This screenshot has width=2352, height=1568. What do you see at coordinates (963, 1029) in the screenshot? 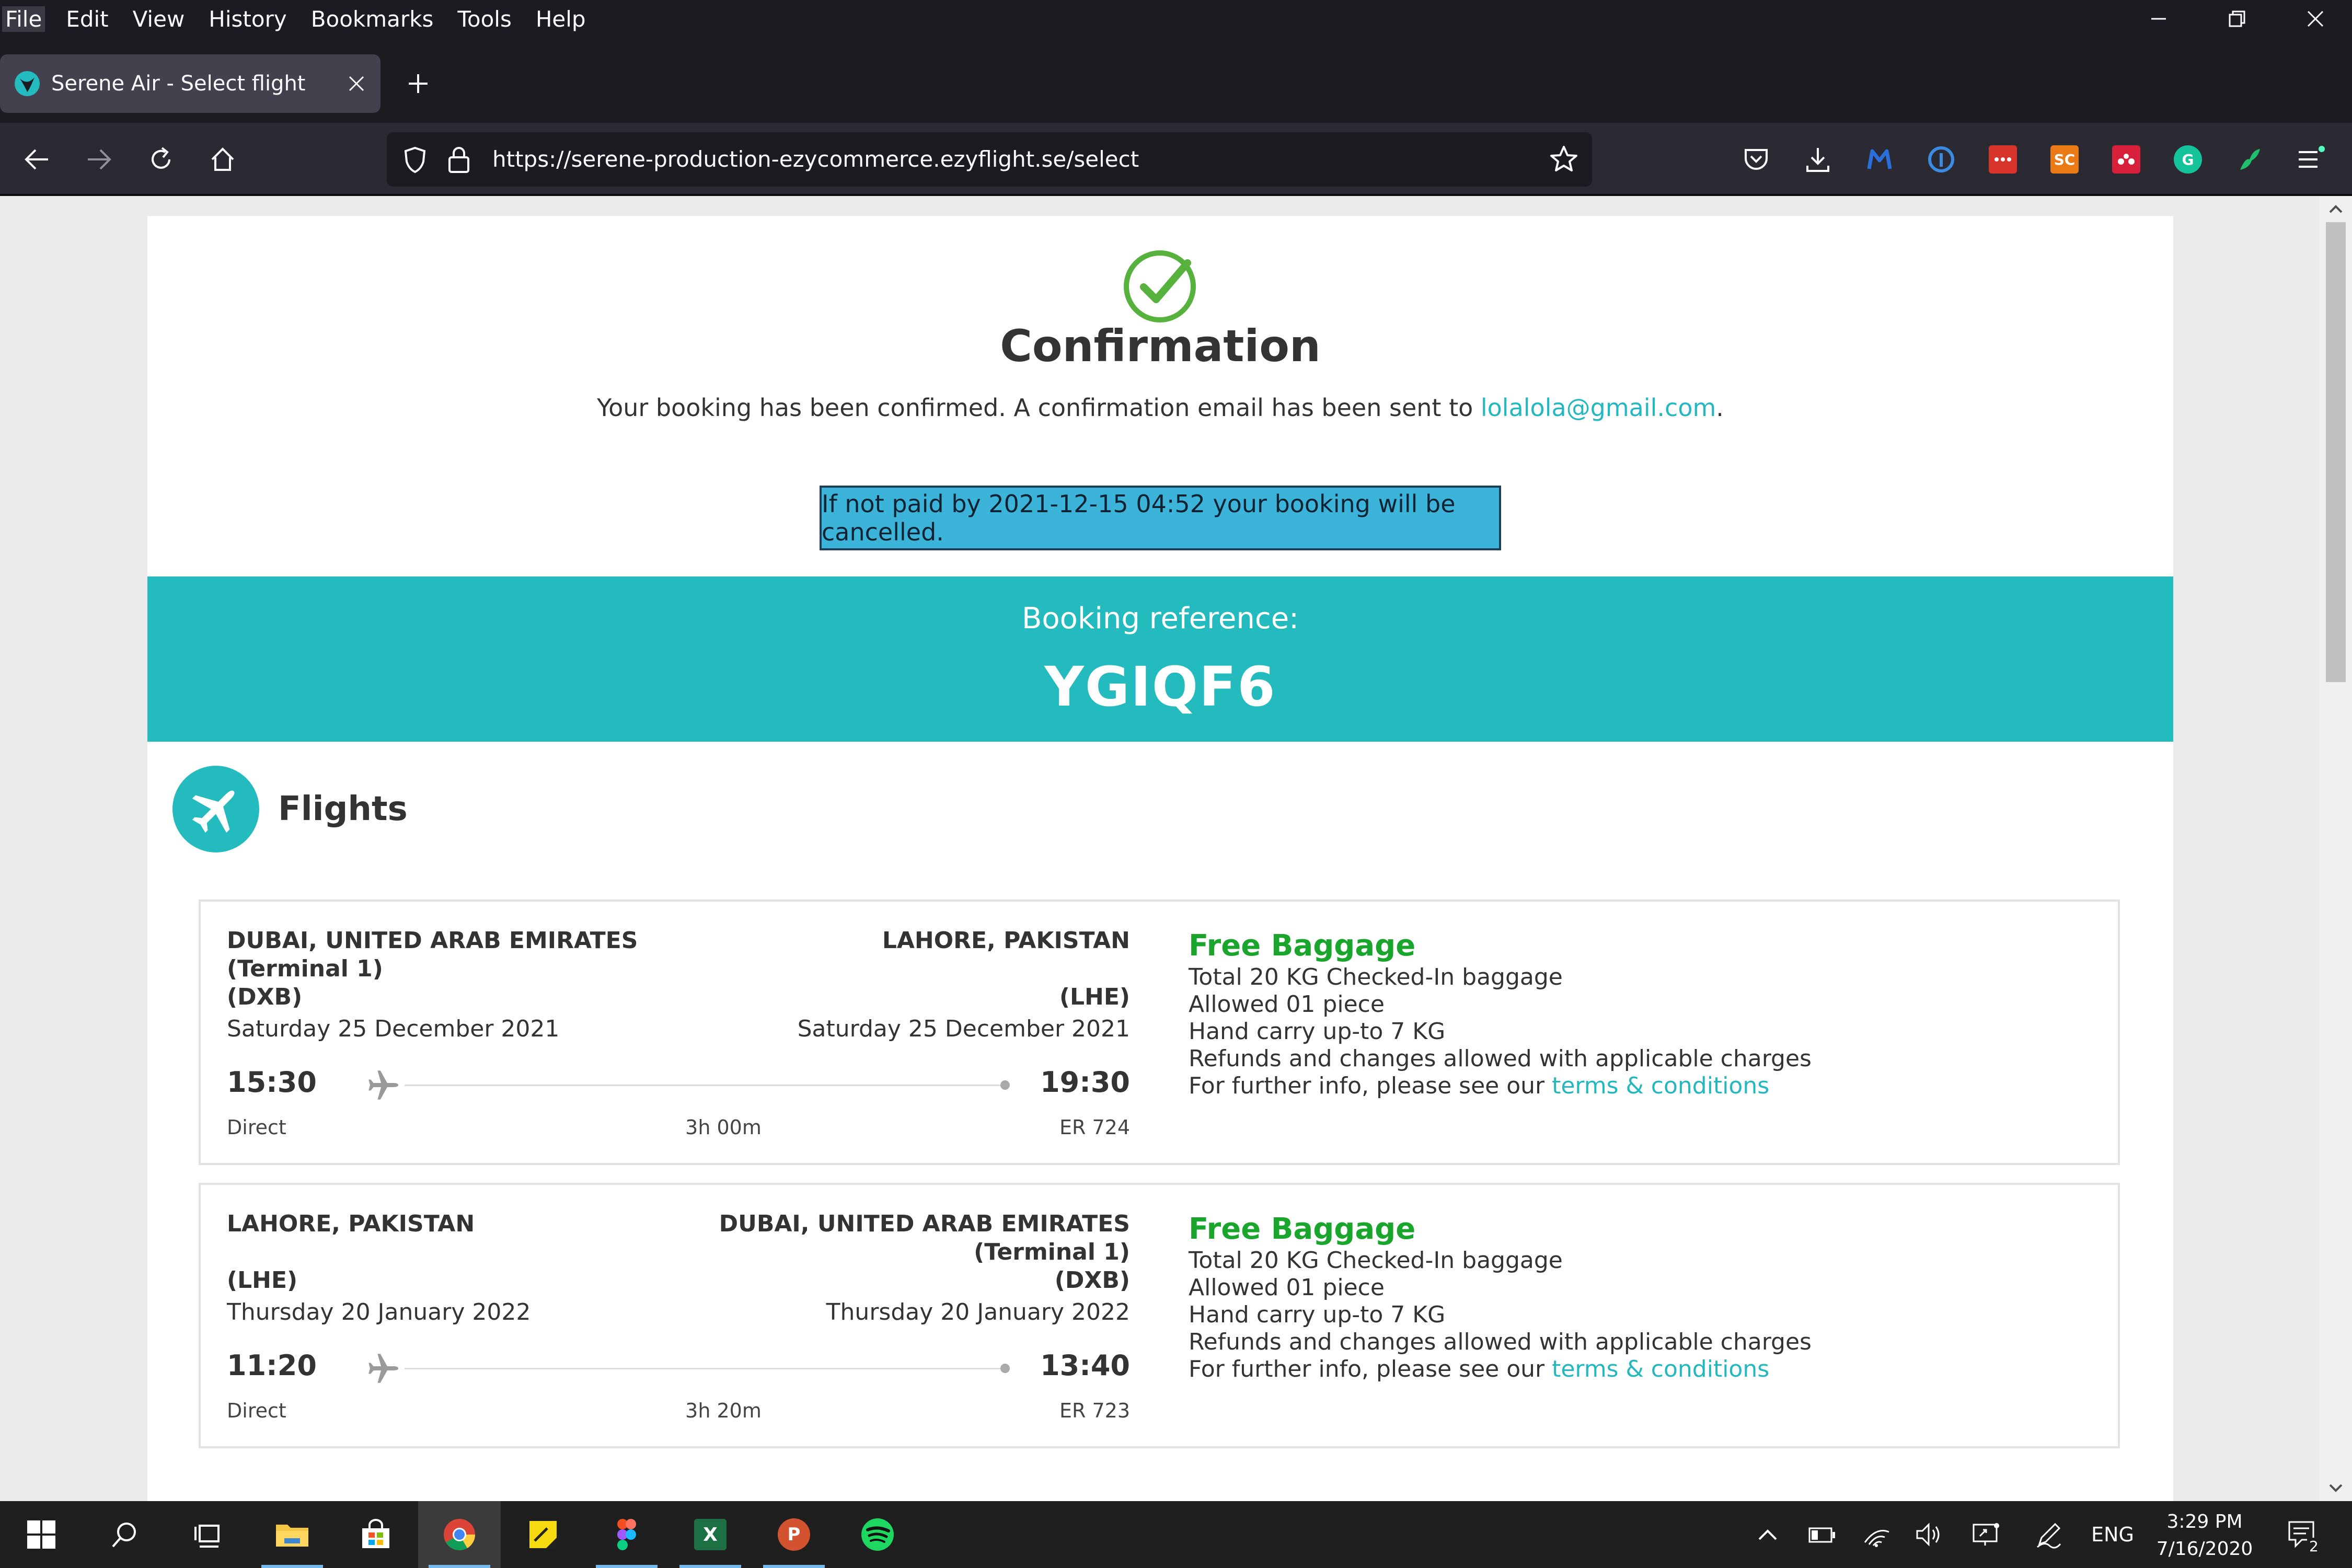
I see `arrival-date: Saturday 25 December 2021` at bounding box center [963, 1029].